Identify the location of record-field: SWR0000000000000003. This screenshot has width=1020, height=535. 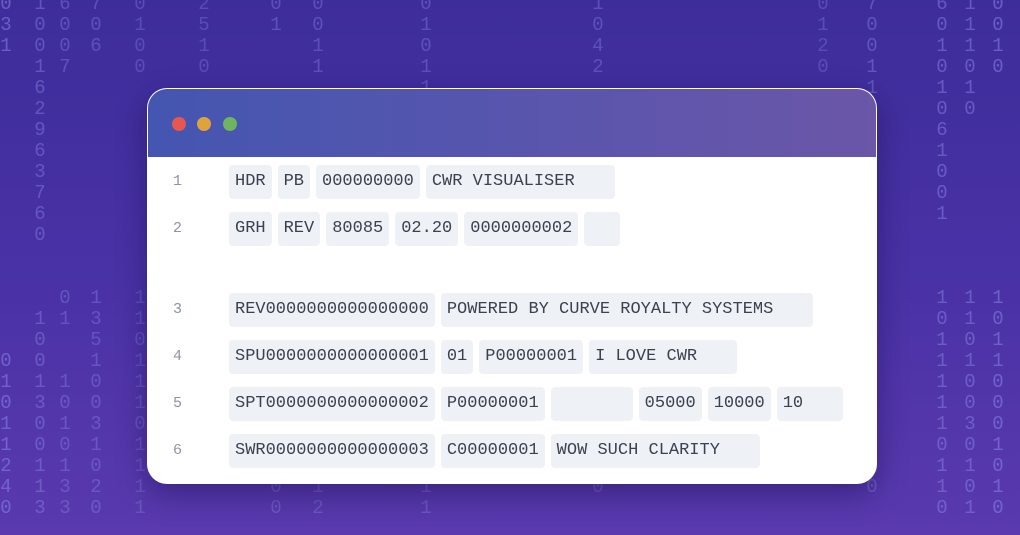
(332, 451).